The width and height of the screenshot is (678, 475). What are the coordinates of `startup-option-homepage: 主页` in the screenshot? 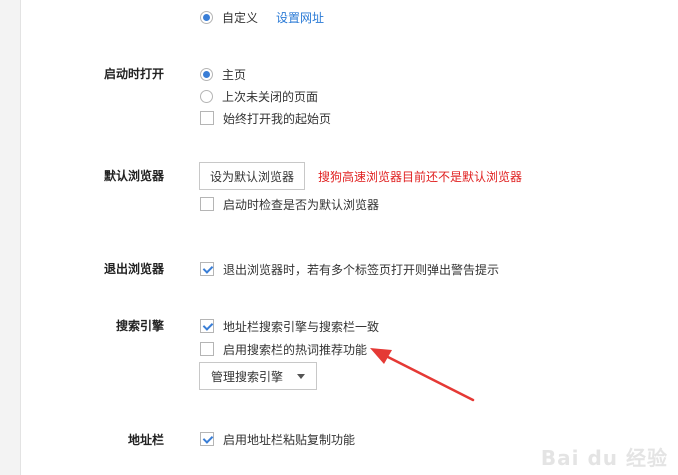 It's located at (223, 74).